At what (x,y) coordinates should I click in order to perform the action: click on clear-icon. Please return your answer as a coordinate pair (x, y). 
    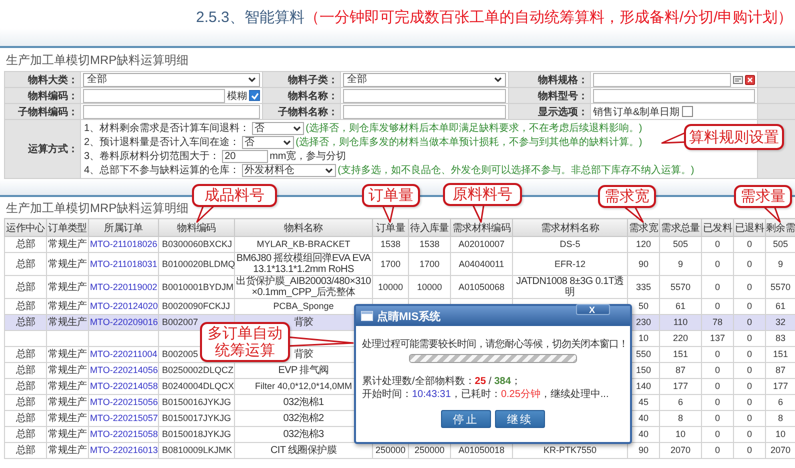
    Looking at the image, I should click on (750, 79).